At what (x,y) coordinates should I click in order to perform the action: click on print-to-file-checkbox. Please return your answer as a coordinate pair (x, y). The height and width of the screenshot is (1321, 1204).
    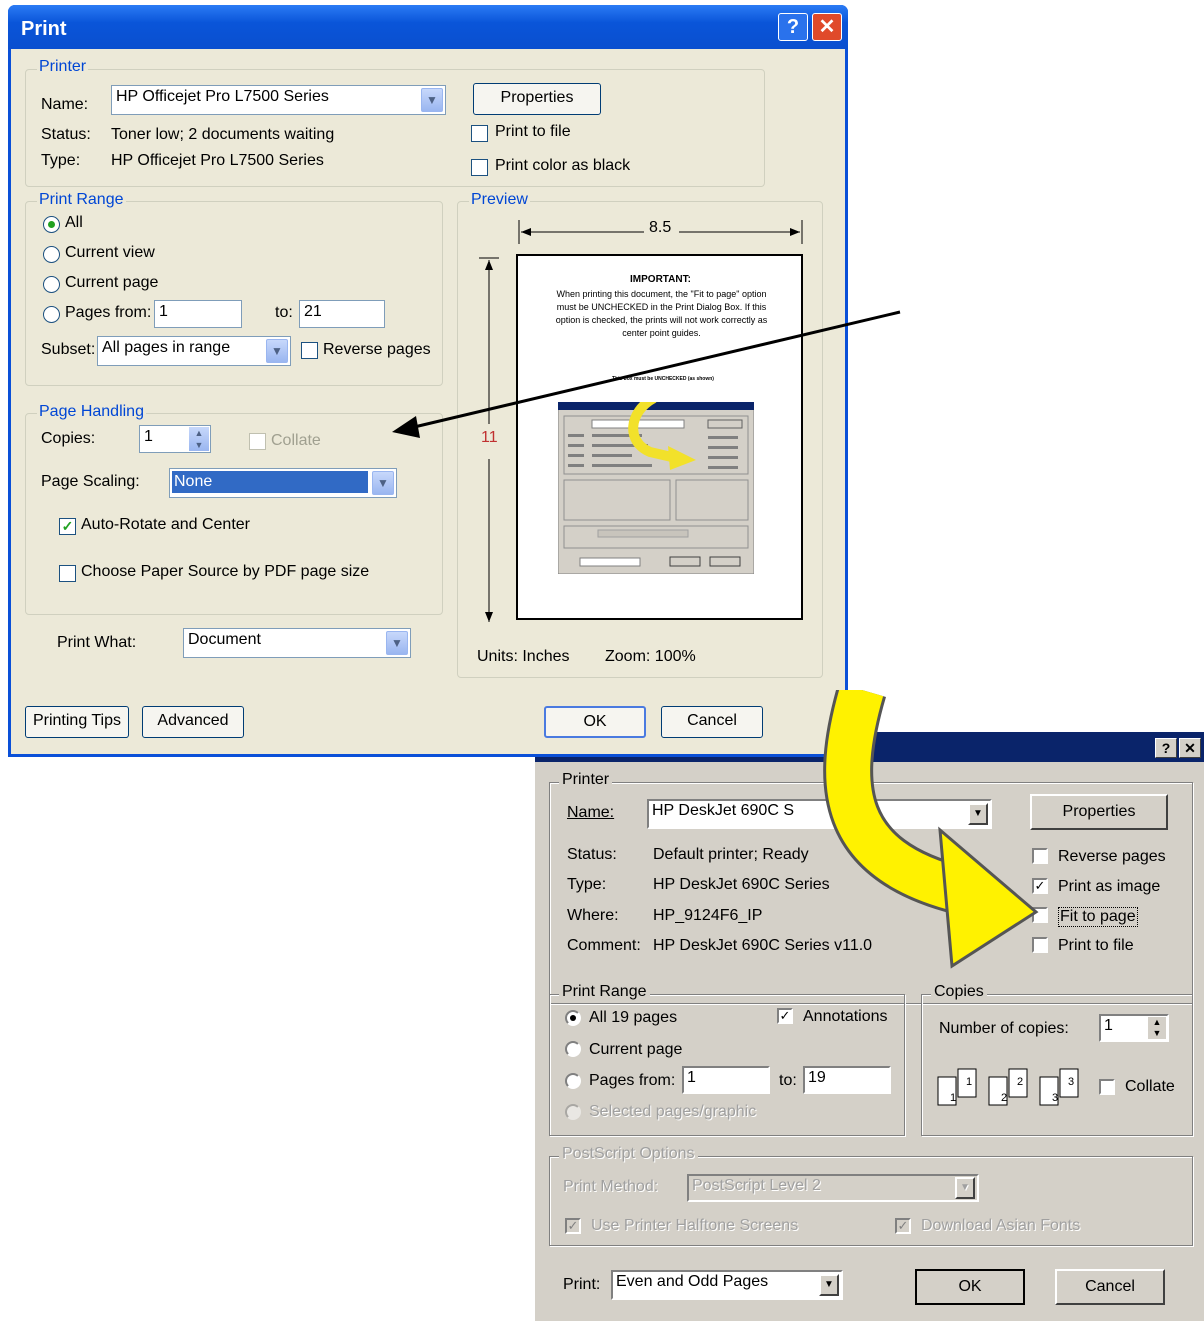
    Looking at the image, I should click on (479, 133).